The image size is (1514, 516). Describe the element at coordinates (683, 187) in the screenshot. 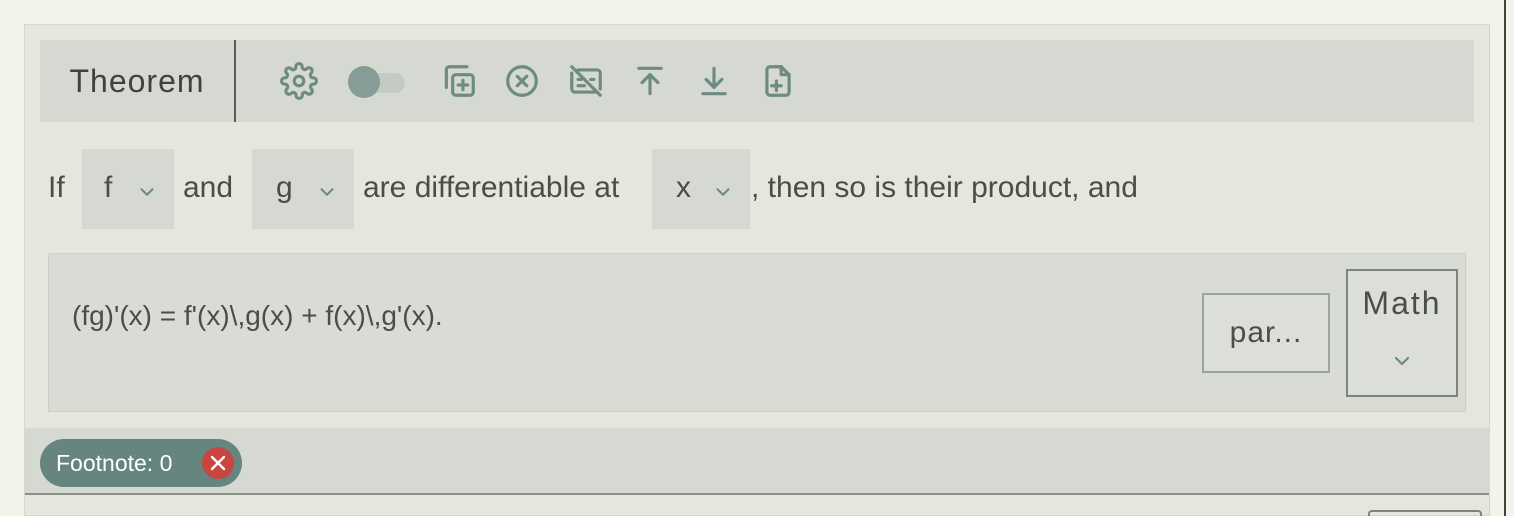

I see `variable-select-value: x` at that location.